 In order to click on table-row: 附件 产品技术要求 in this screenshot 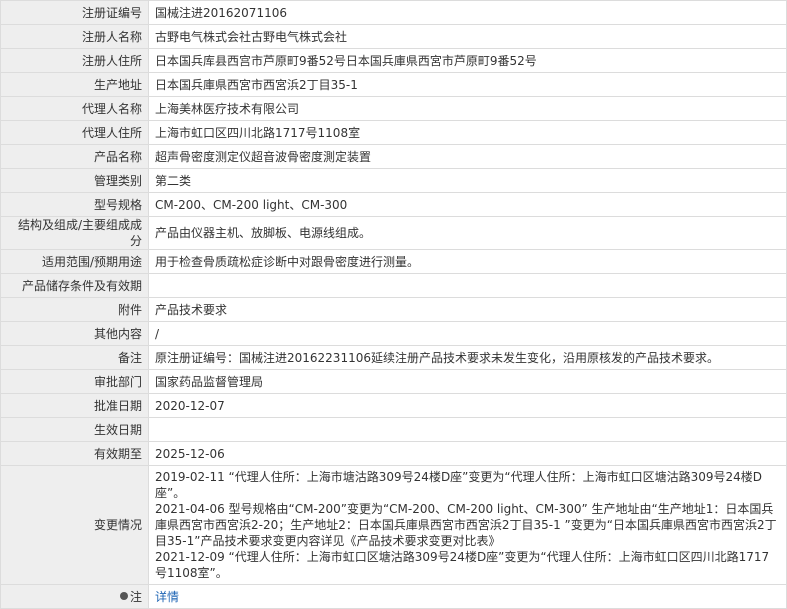, I will do `click(393, 309)`.